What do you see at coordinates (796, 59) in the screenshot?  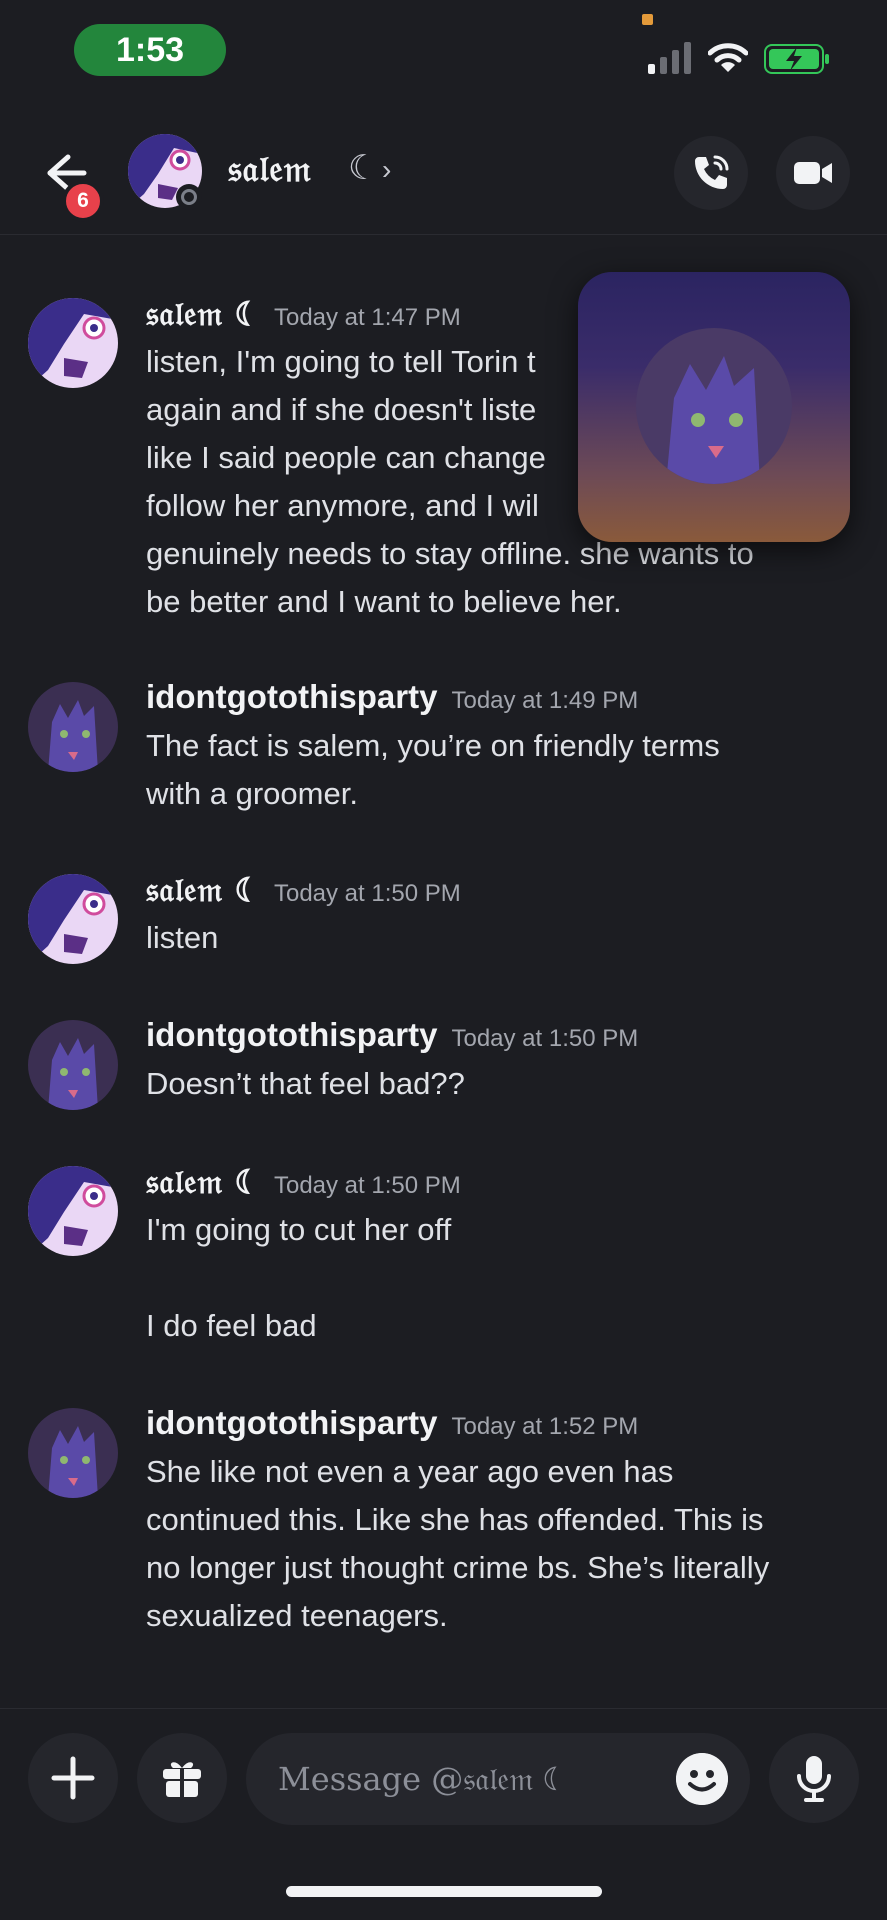 I see `battery-charging-icon` at bounding box center [796, 59].